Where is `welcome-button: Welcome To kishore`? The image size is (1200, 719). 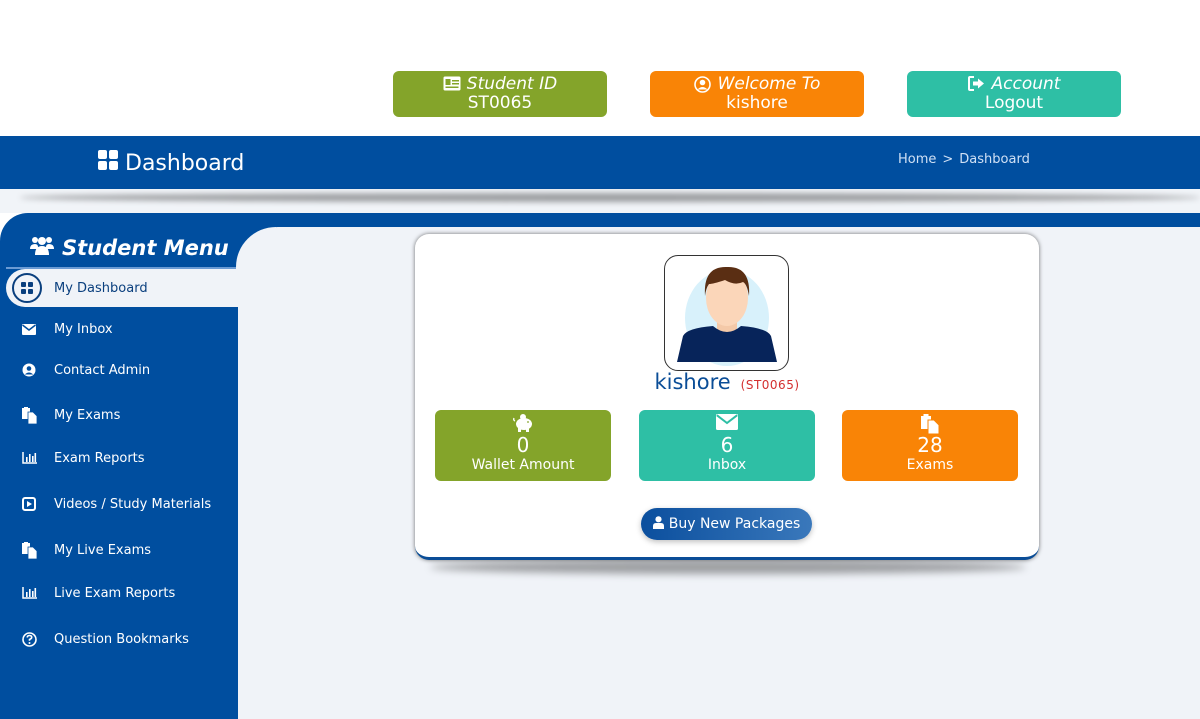 welcome-button: Welcome To kishore is located at coordinates (757, 94).